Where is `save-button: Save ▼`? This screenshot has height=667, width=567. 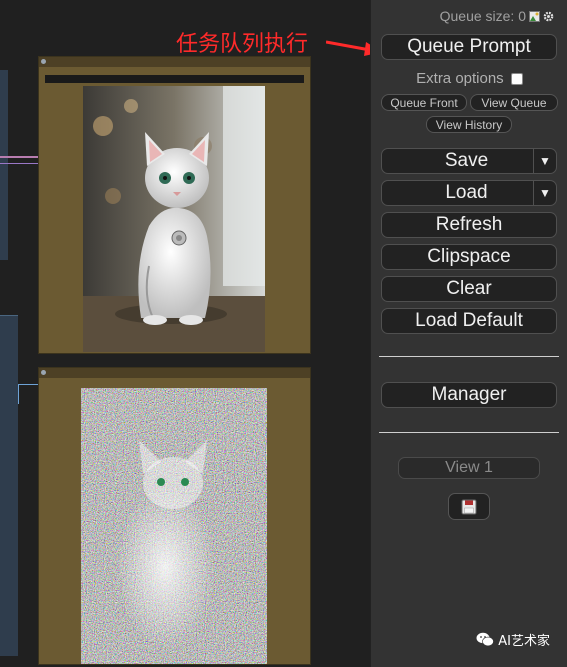
save-button: Save ▼ is located at coordinates (469, 161).